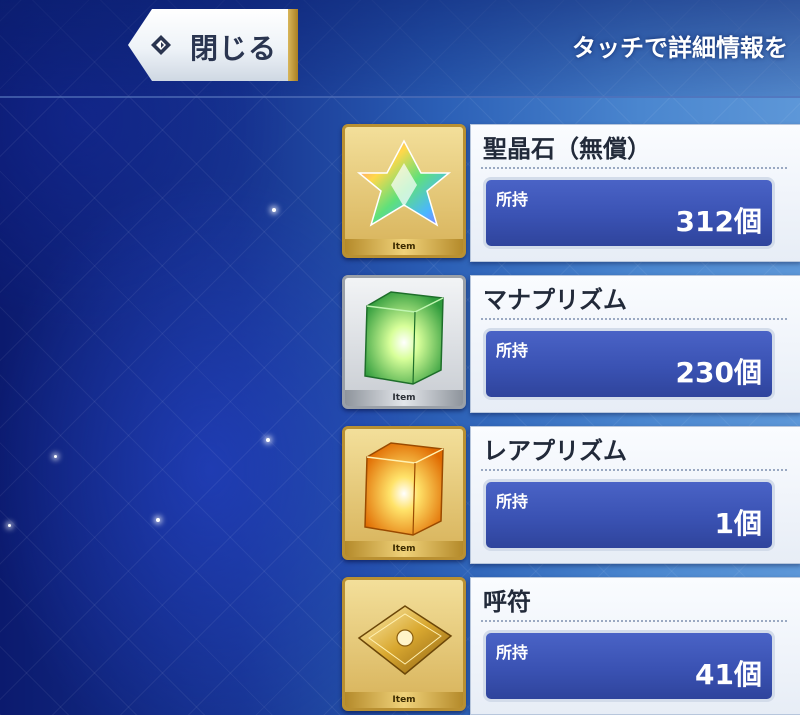 This screenshot has height=715, width=800. What do you see at coordinates (629, 213) in the screenshot?
I see `count-box: 所持 312個` at bounding box center [629, 213].